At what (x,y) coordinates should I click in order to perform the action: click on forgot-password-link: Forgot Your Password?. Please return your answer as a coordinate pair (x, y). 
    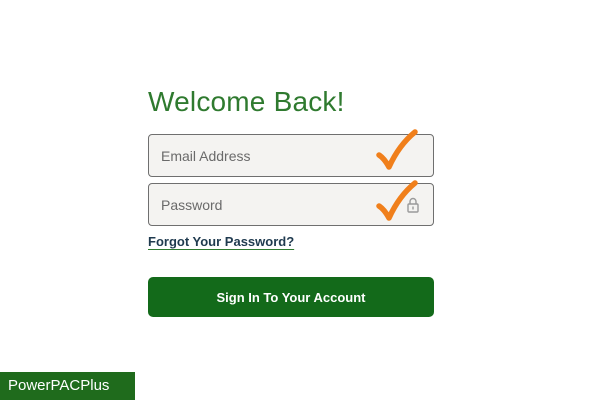
    Looking at the image, I should click on (221, 241).